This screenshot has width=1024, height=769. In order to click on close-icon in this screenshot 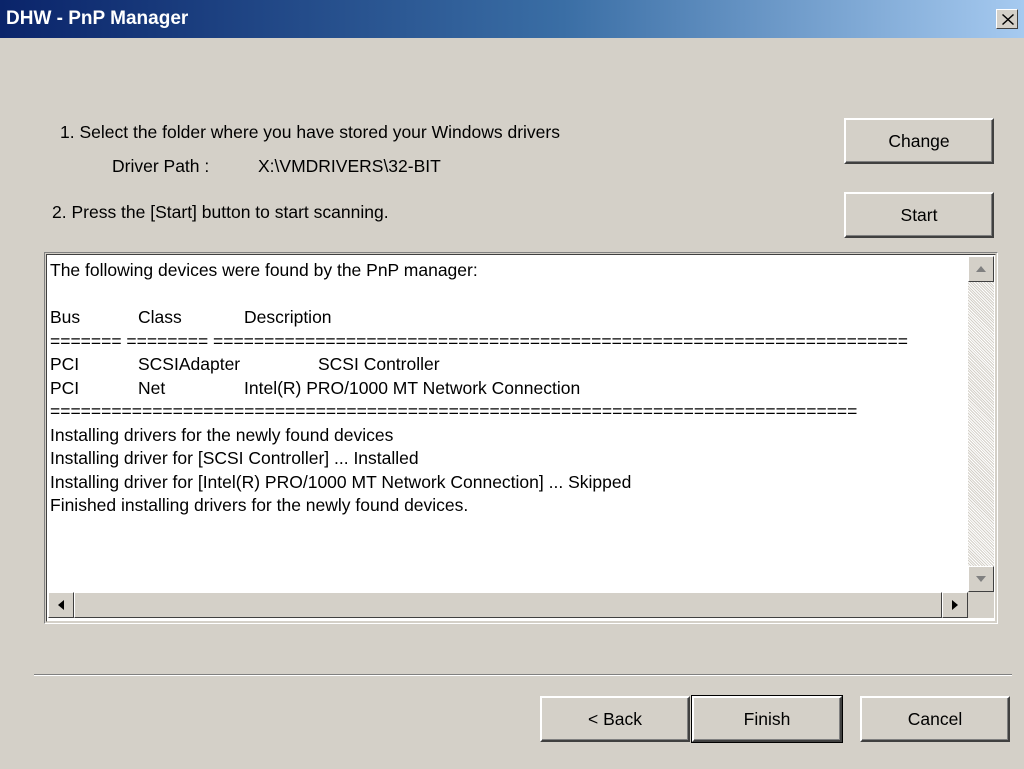, I will do `click(1008, 19)`.